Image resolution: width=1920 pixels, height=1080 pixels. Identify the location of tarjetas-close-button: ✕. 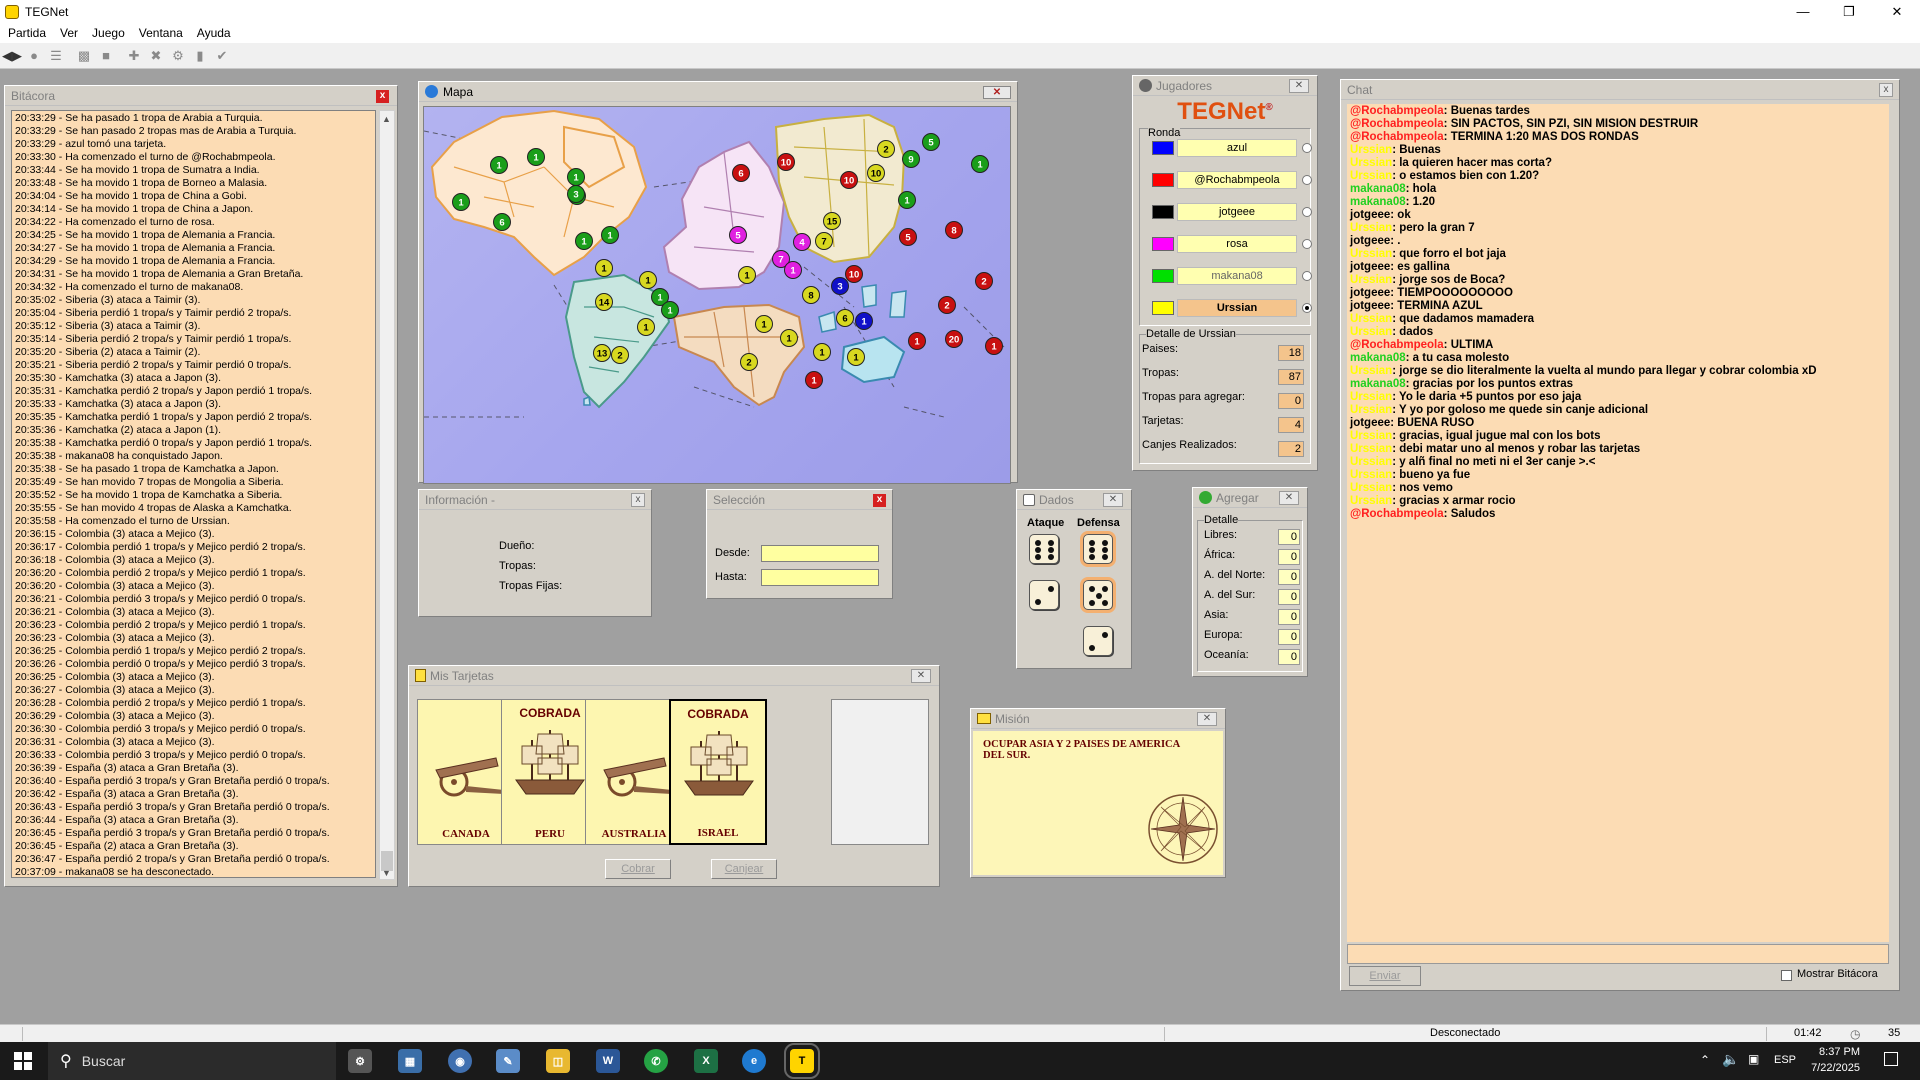
(921, 676).